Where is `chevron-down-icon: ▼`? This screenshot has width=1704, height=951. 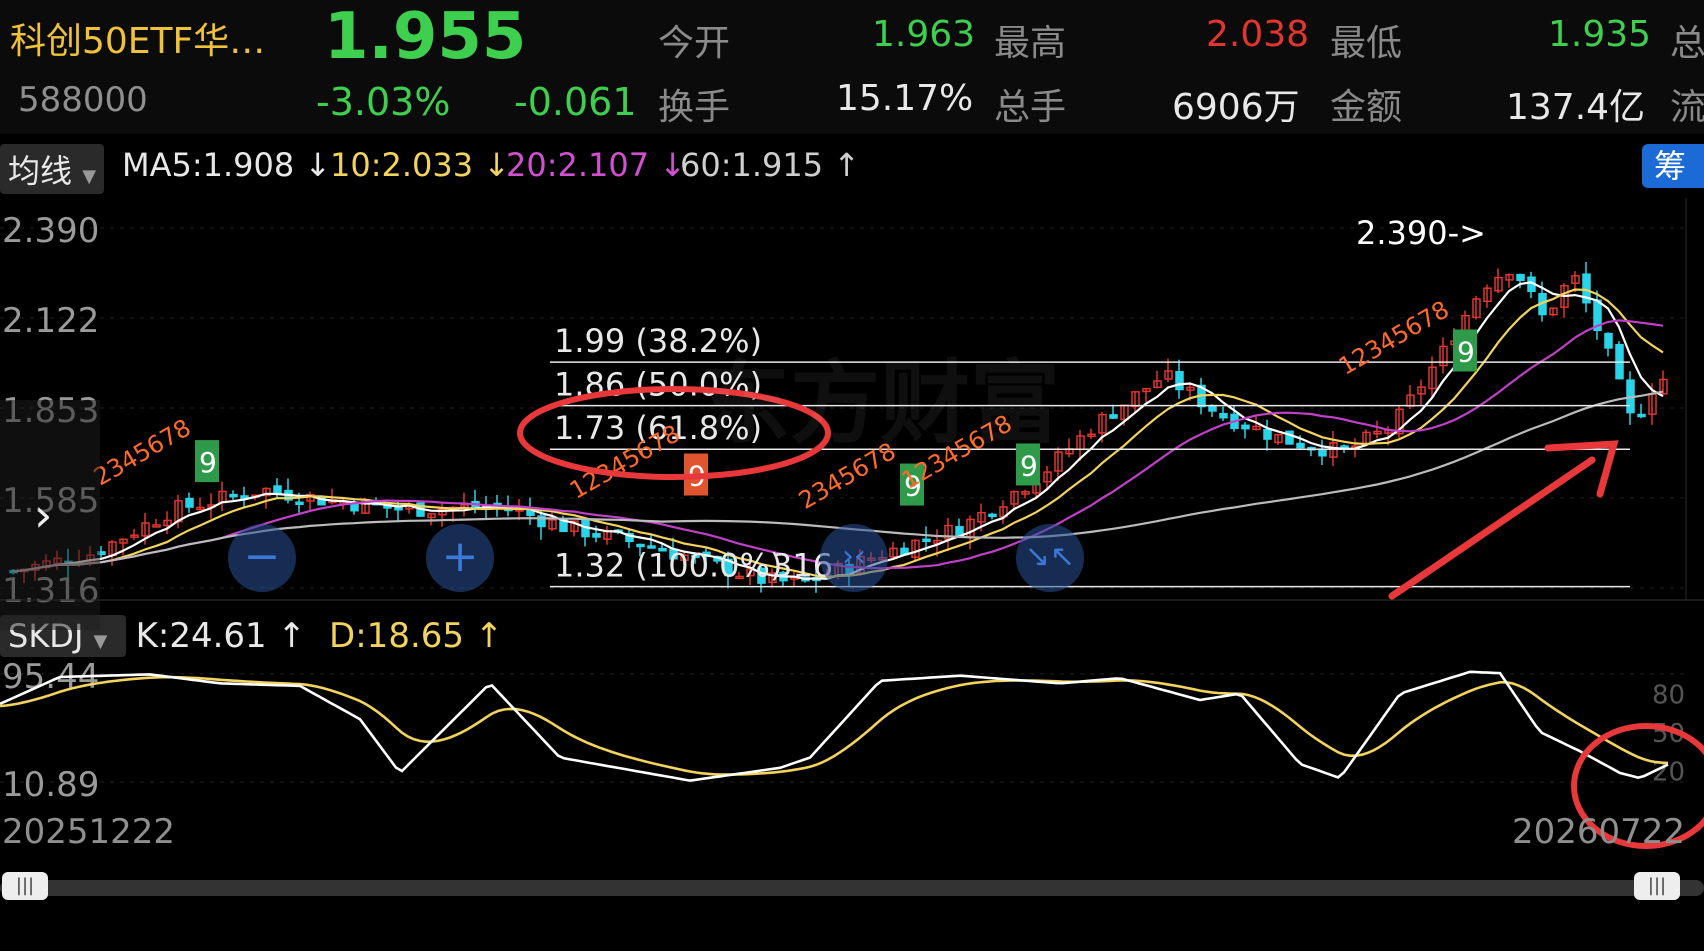 chevron-down-icon: ▼ is located at coordinates (100, 641).